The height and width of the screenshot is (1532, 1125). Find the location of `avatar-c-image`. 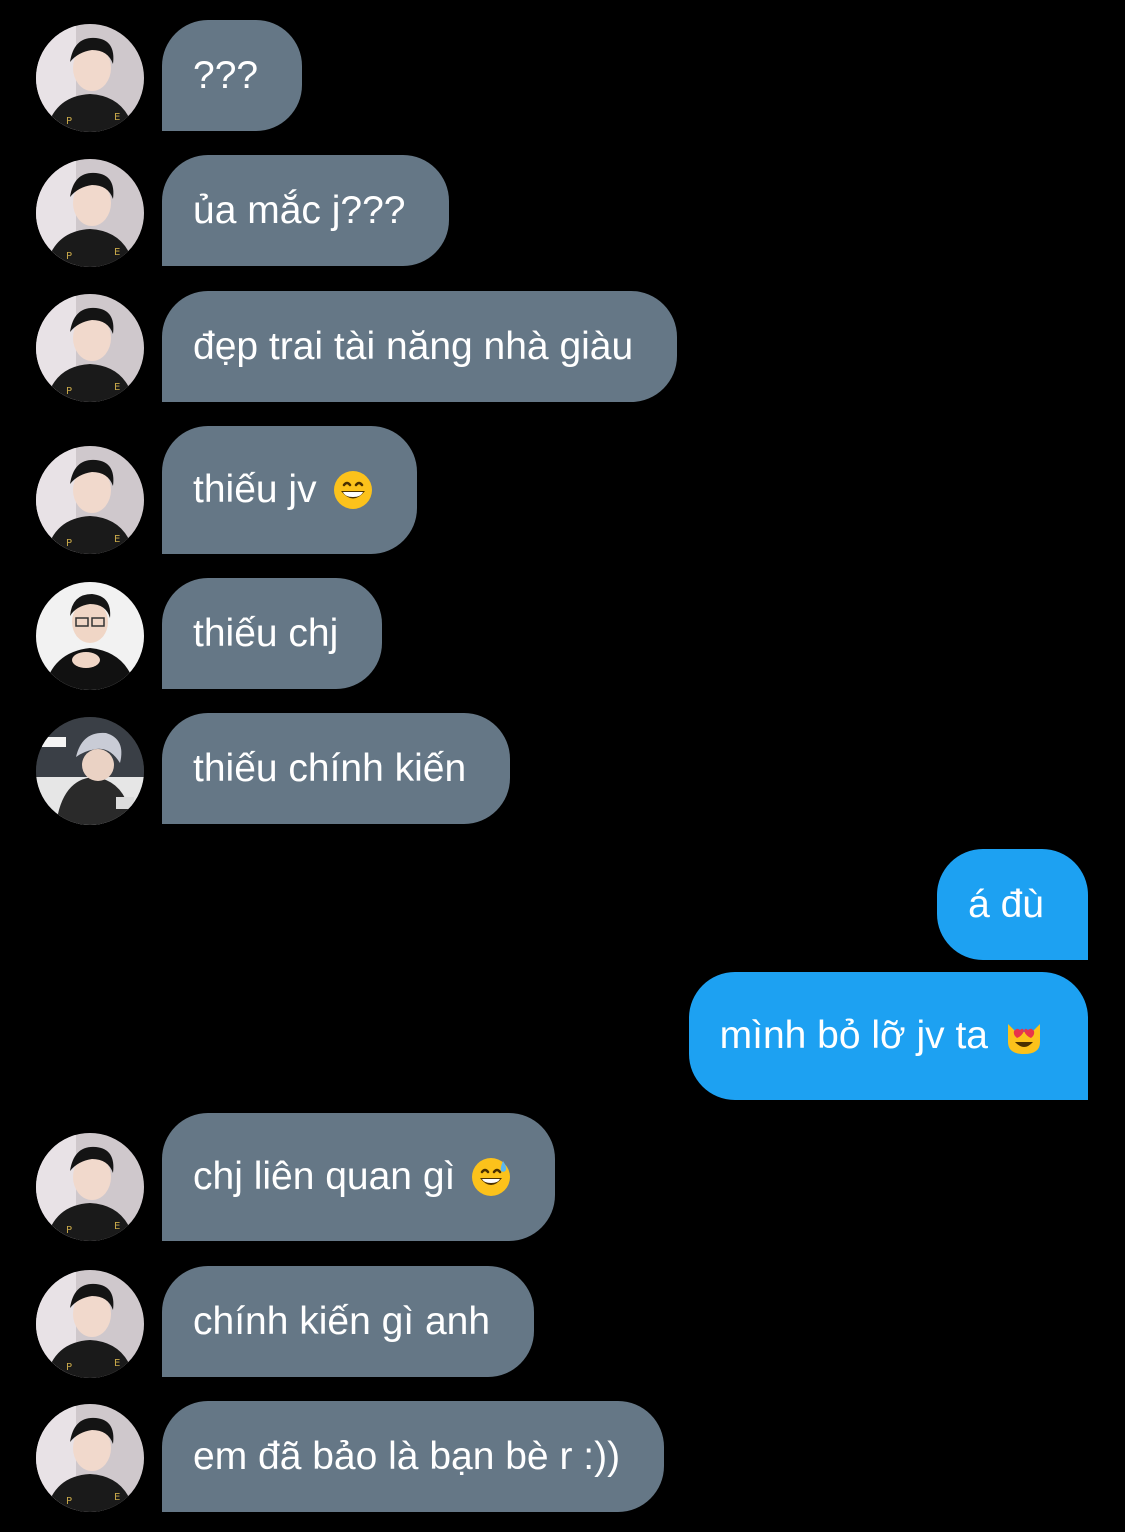

avatar-c-image is located at coordinates (90, 771).